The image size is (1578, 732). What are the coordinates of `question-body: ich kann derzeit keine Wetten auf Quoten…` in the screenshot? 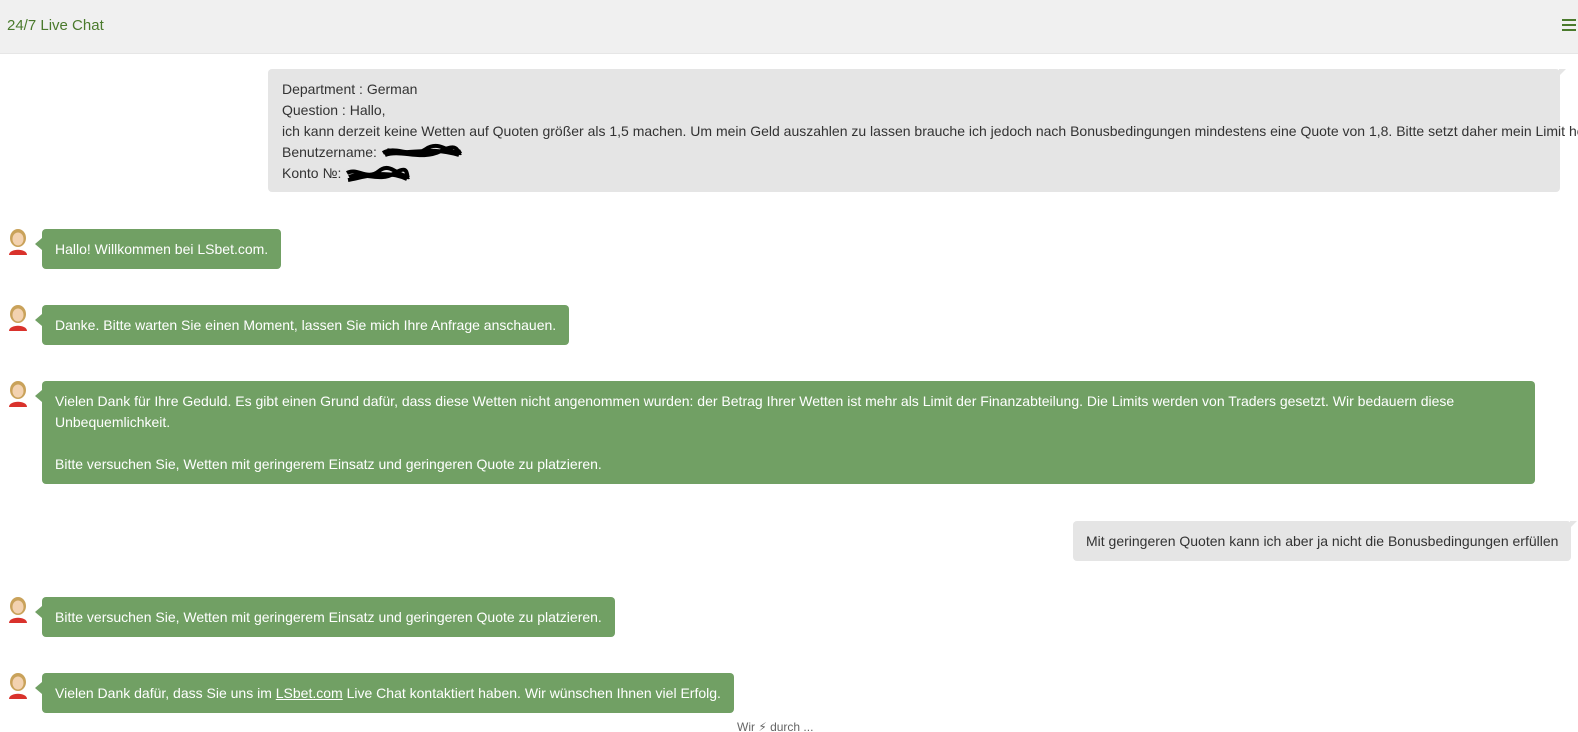 It's located at (930, 131).